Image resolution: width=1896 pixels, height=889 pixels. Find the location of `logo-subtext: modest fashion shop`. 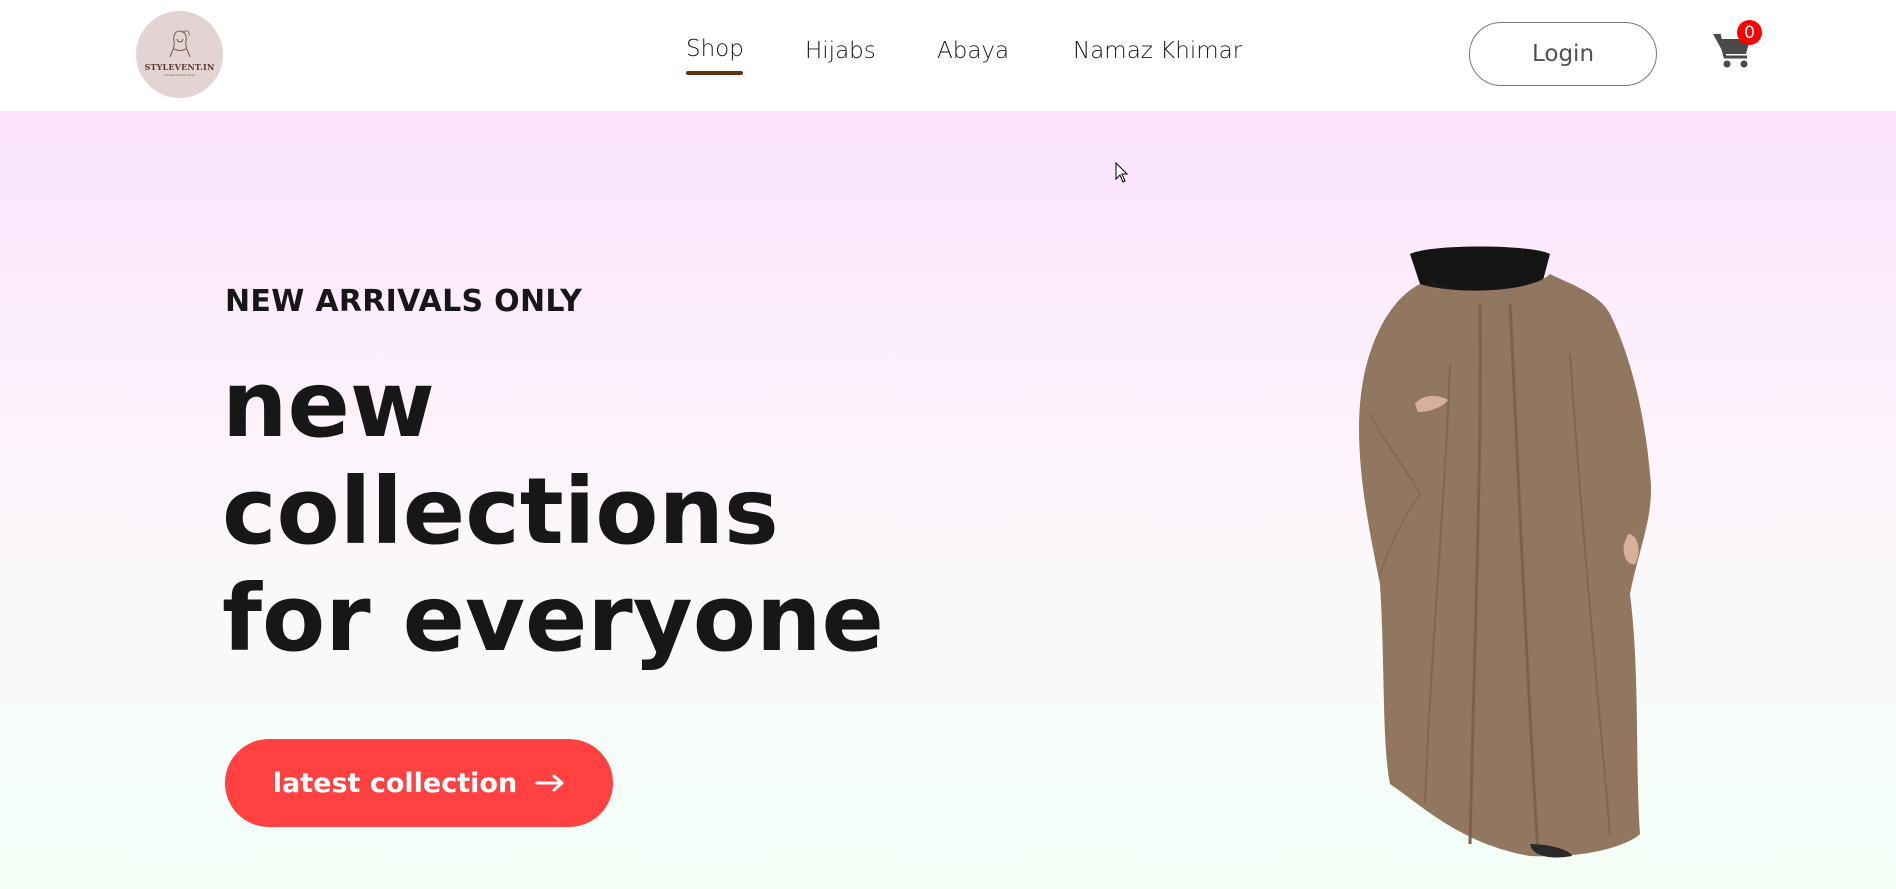

logo-subtext: modest fashion shop is located at coordinates (179, 74).